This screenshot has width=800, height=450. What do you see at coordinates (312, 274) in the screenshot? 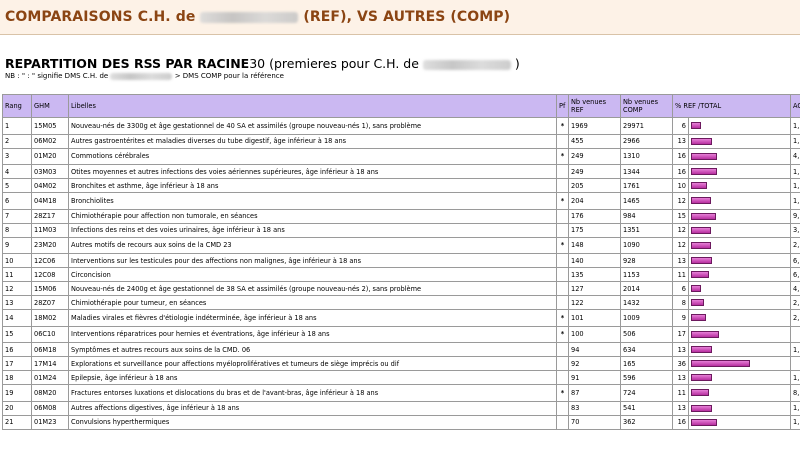
I see `cell-libelle: Circoncision` at bounding box center [312, 274].